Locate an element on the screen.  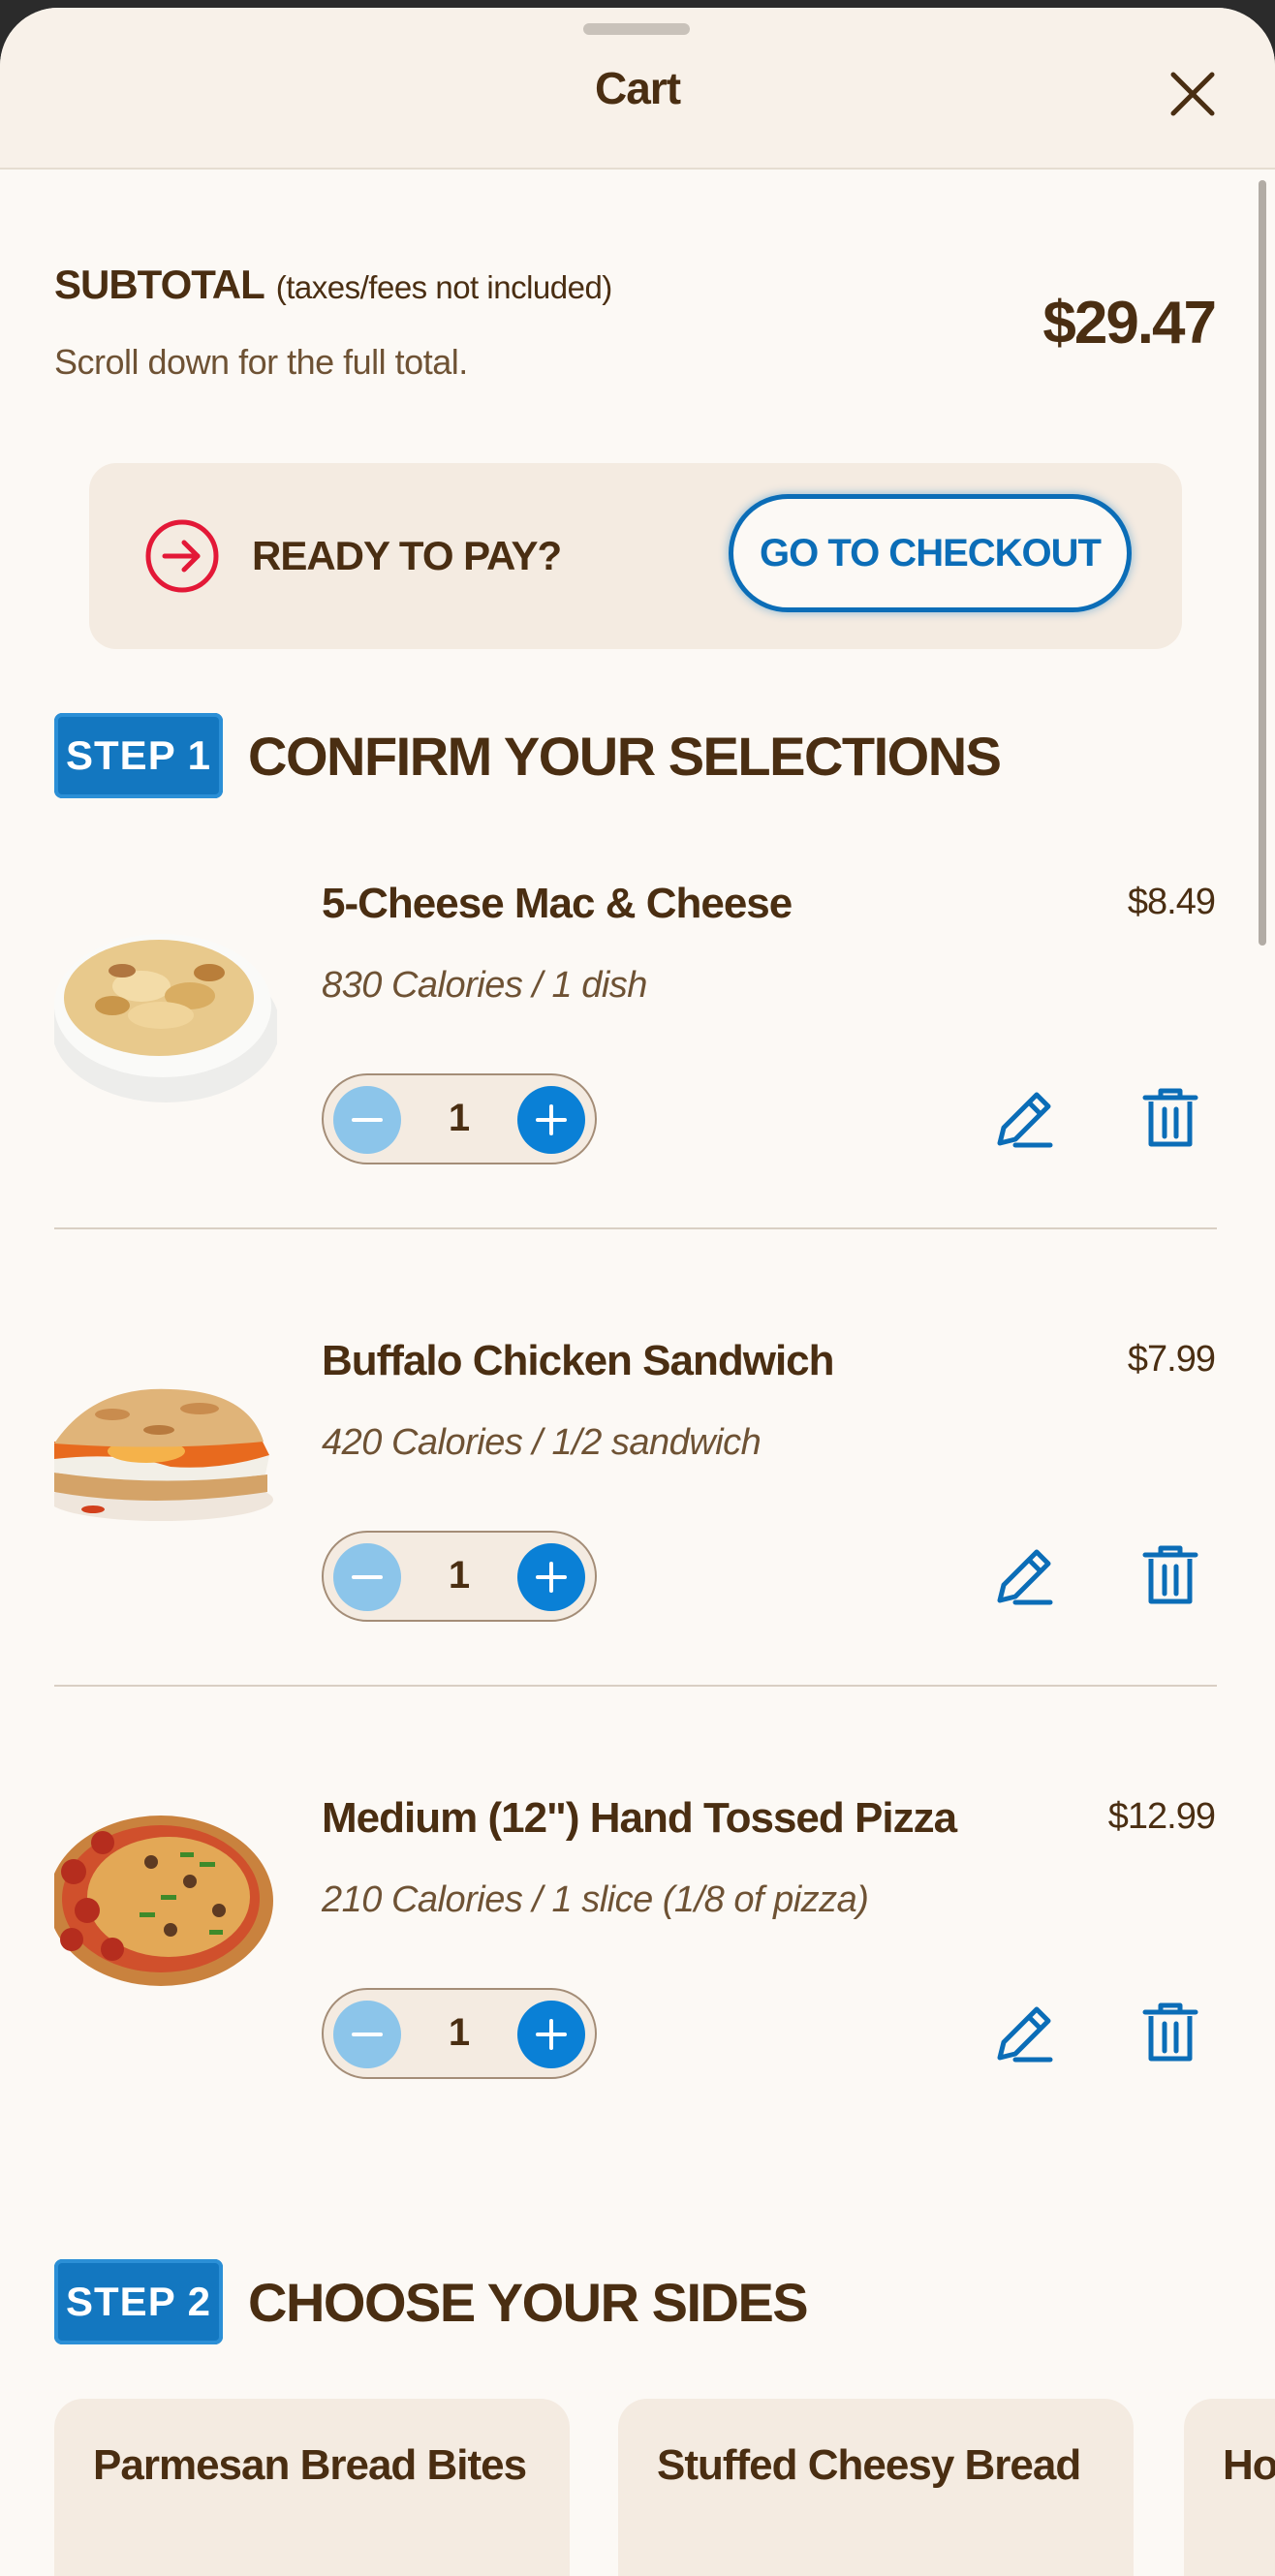
pizza-image is located at coordinates (166, 1915).